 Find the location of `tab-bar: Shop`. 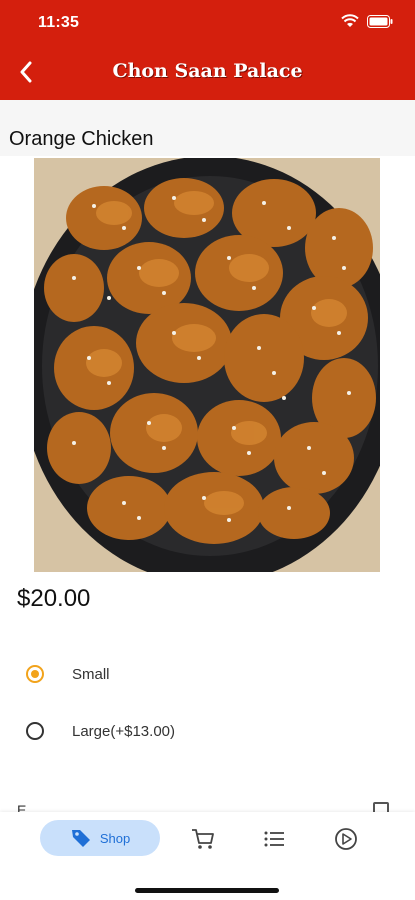

tab-bar: Shop is located at coordinates (207, 856).